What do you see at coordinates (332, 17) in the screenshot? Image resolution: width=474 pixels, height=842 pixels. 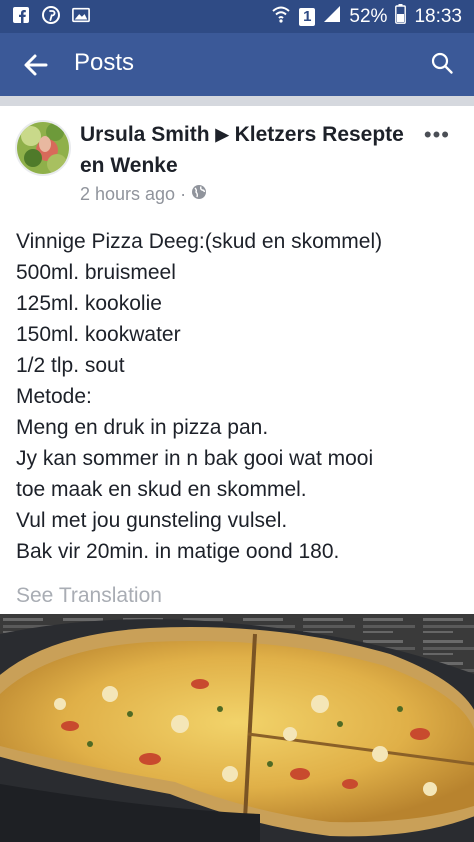 I see `signal-icon` at bounding box center [332, 17].